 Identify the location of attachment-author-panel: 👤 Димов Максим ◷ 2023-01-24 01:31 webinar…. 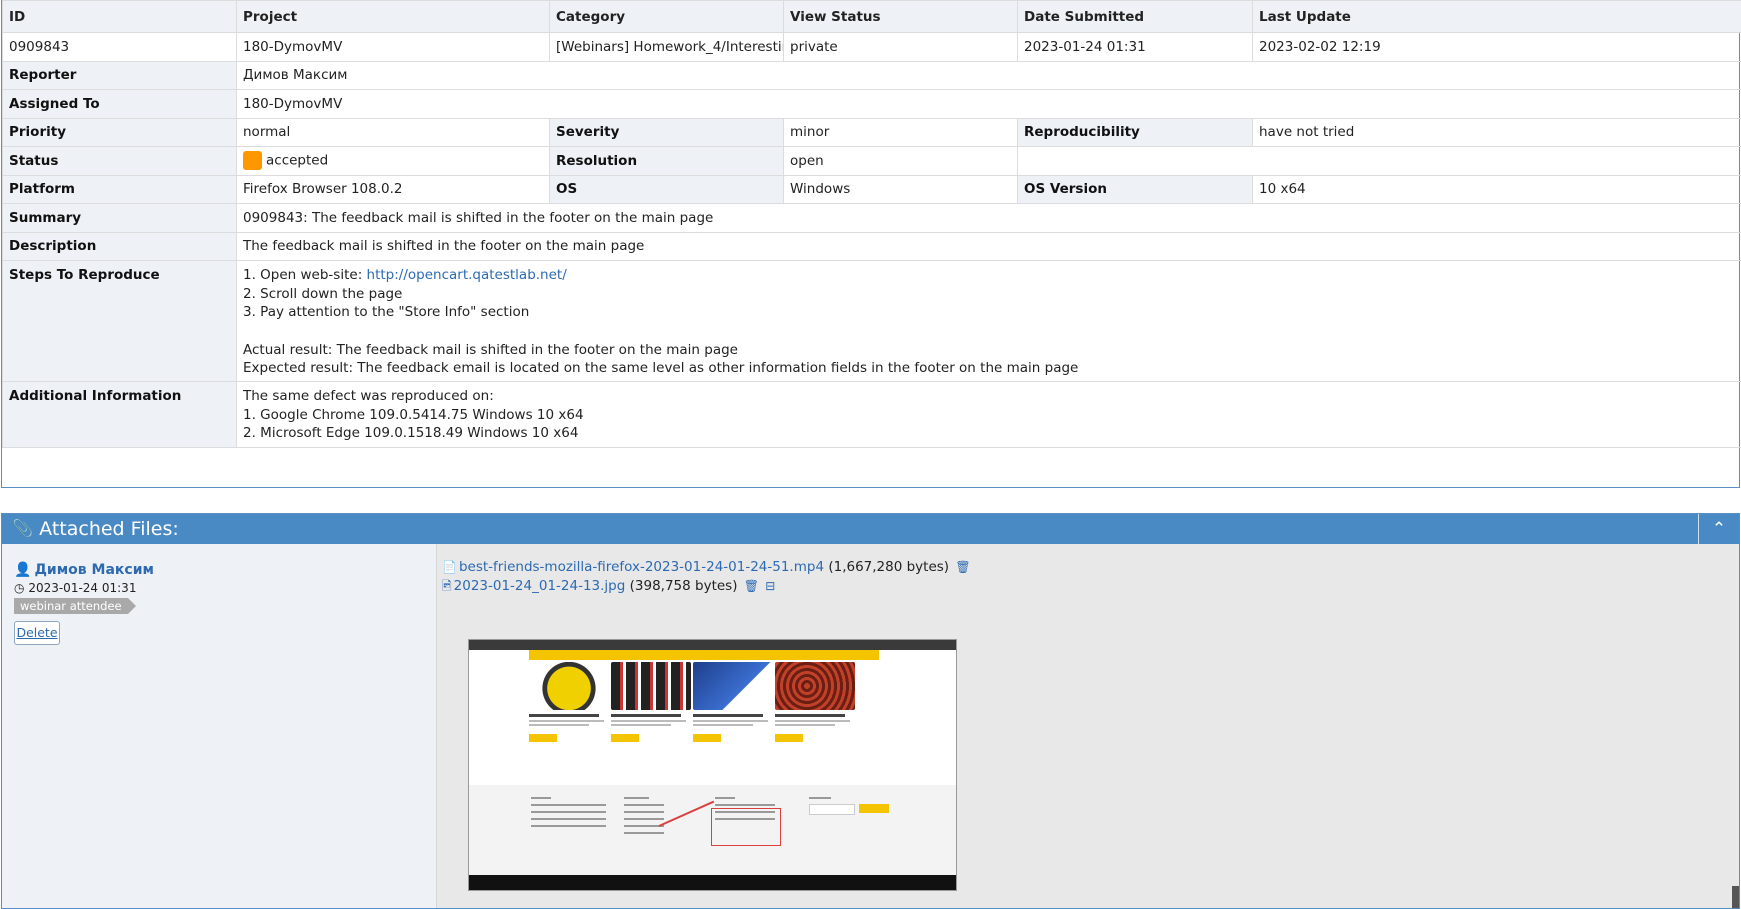
(219, 726).